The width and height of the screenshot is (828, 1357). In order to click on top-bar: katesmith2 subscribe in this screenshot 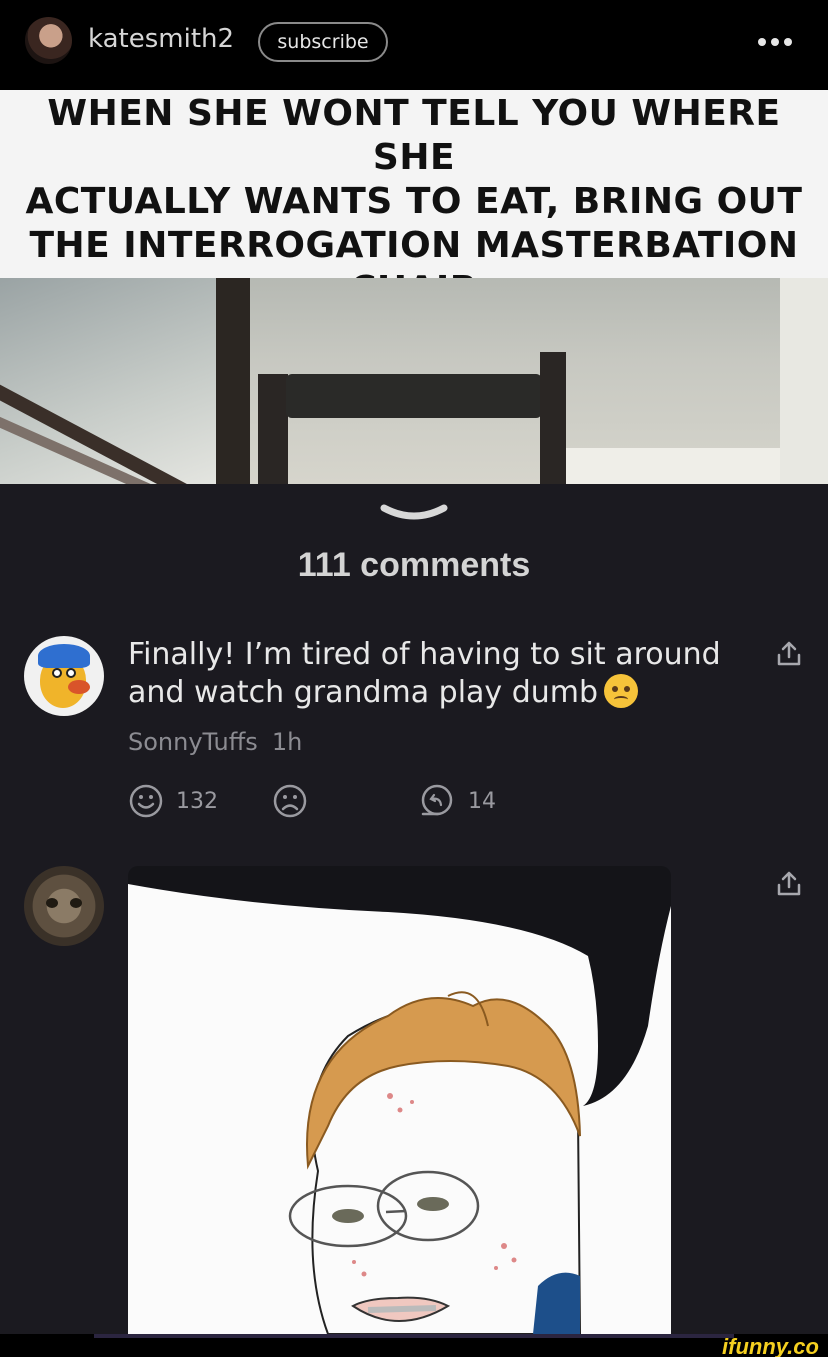, I will do `click(414, 45)`.